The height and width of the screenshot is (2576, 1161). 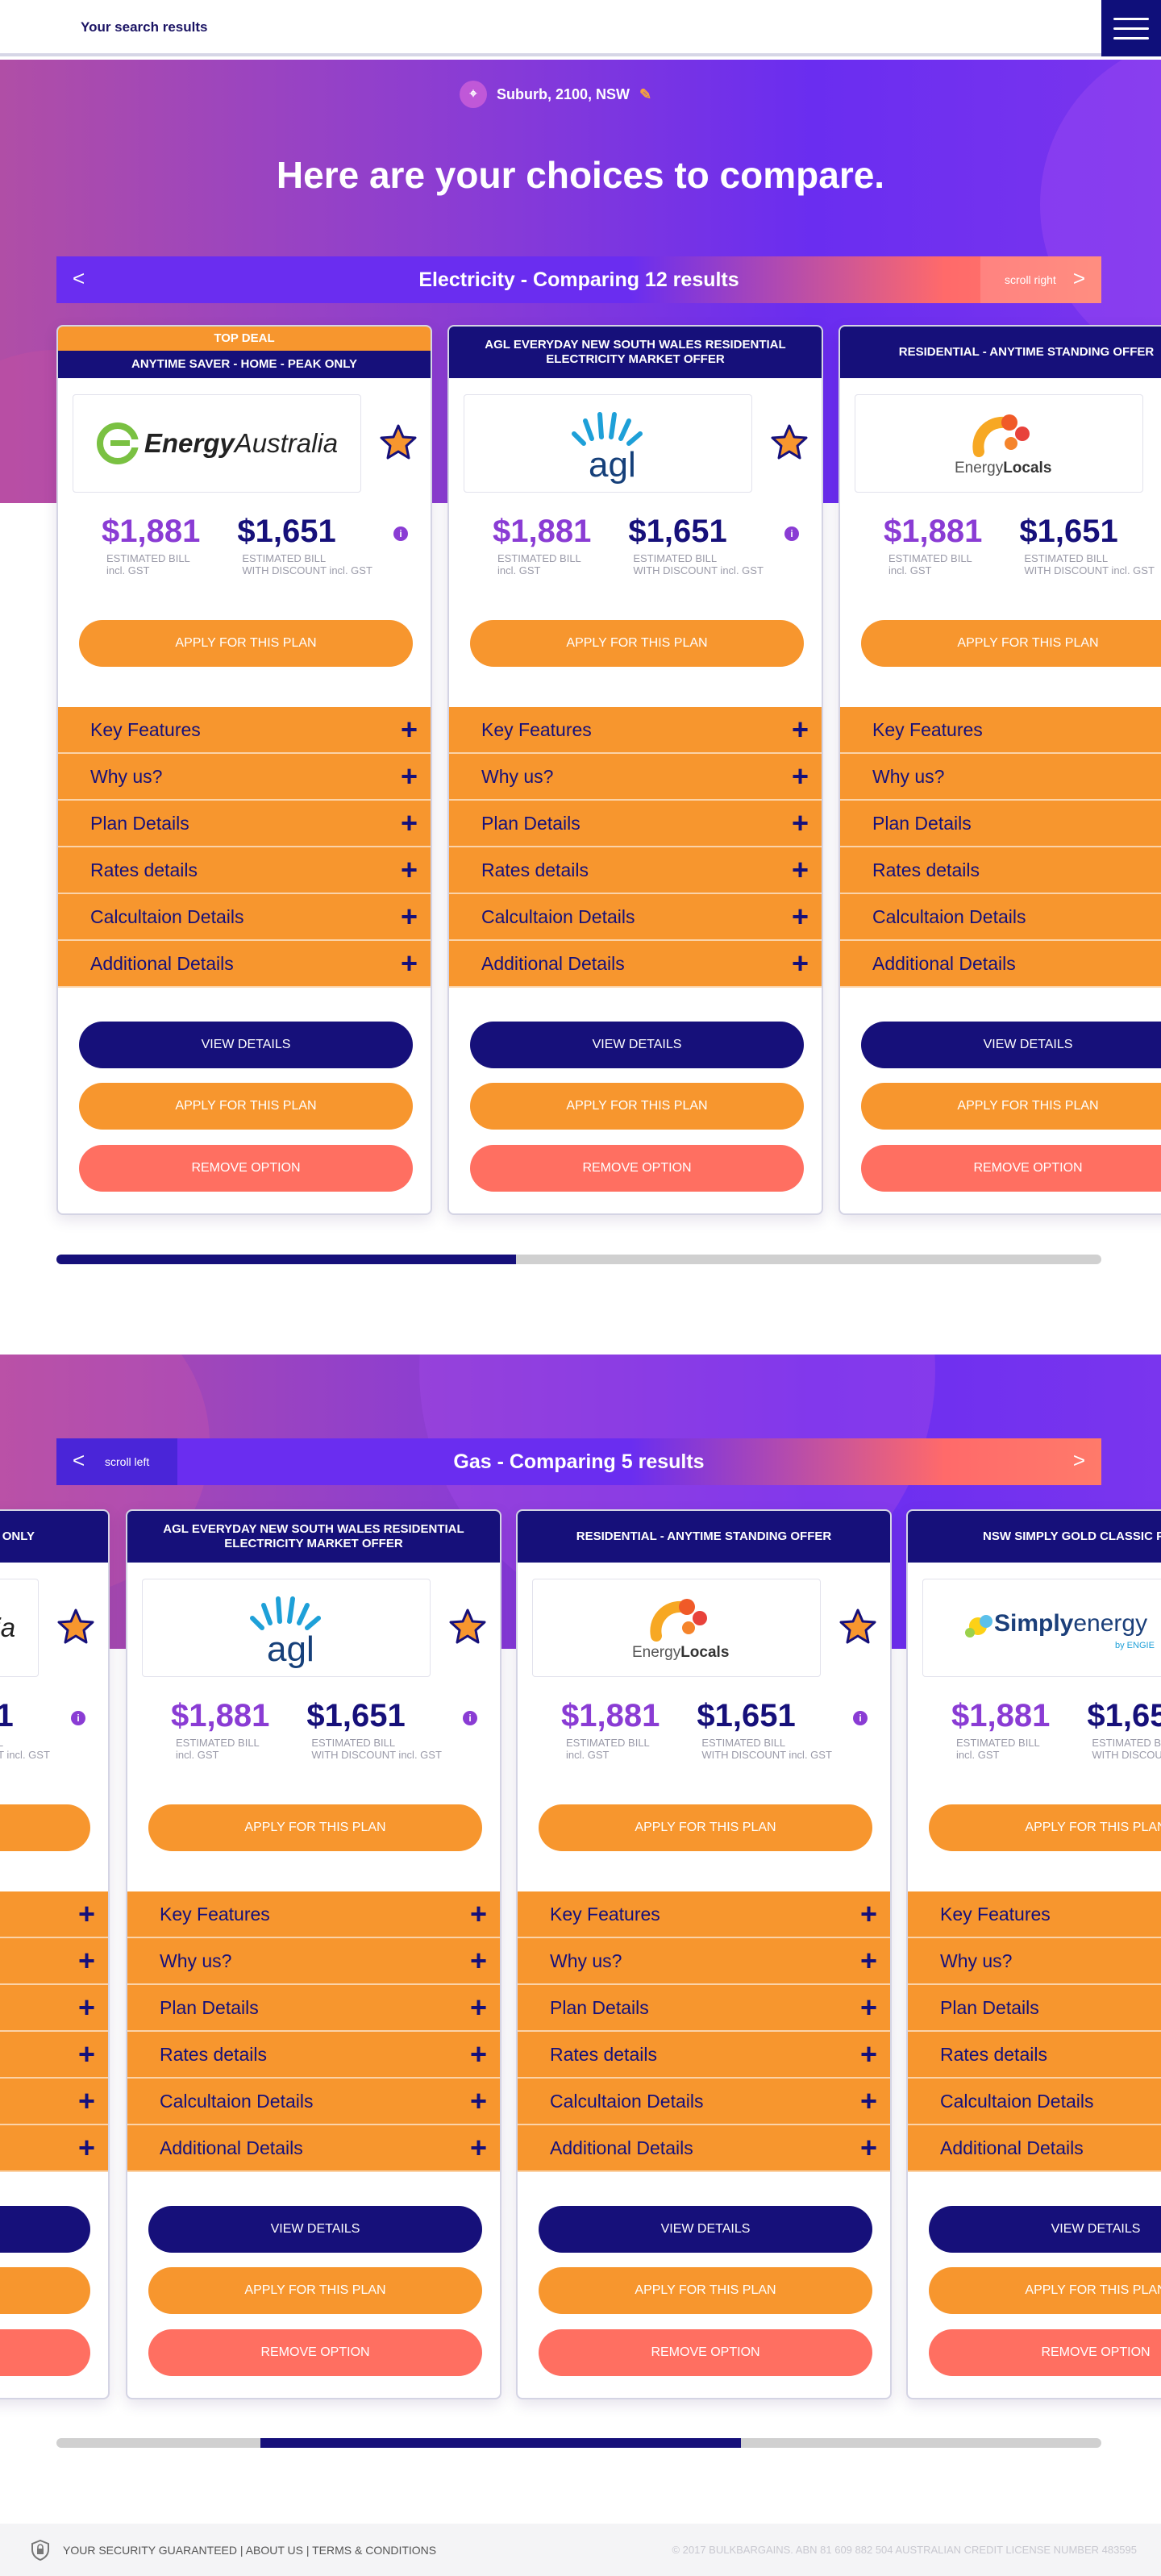 I want to click on hamburger-menu-icon, so click(x=1131, y=28).